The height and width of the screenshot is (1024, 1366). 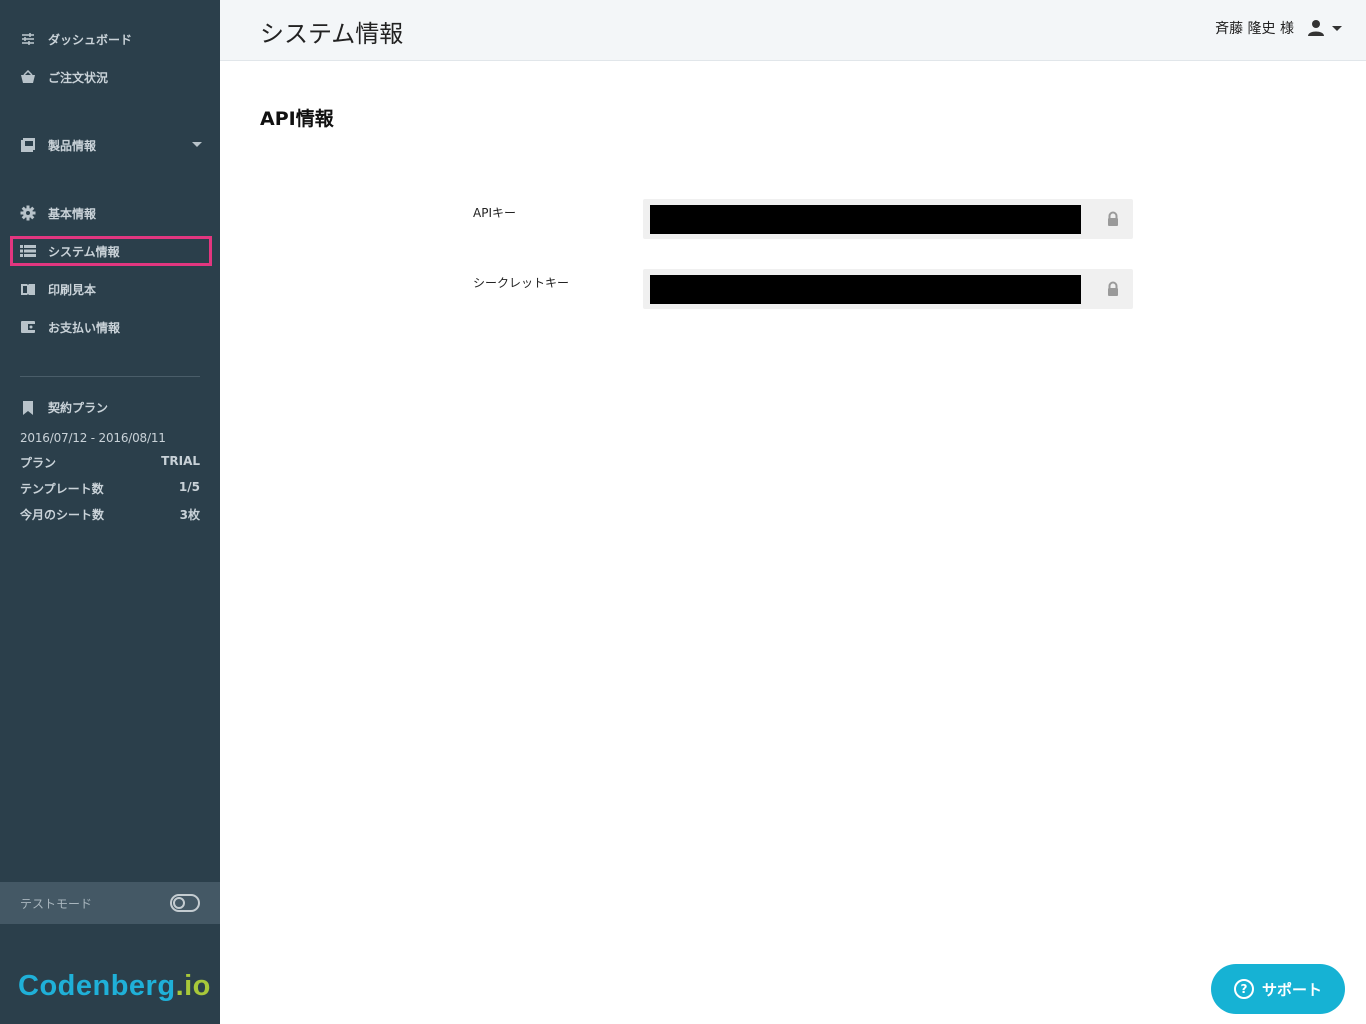 I want to click on sidebar-item-label: お支払い情報, so click(x=84, y=327).